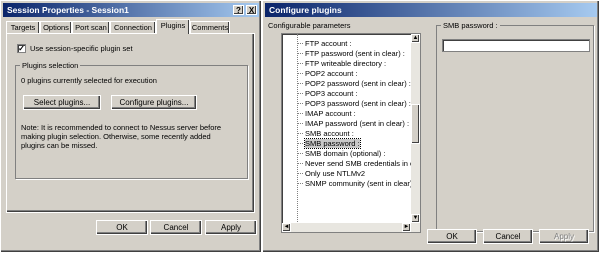 The image size is (600, 253). Describe the element at coordinates (415, 38) in the screenshot. I see `scroll-up-icon: ▲` at that location.